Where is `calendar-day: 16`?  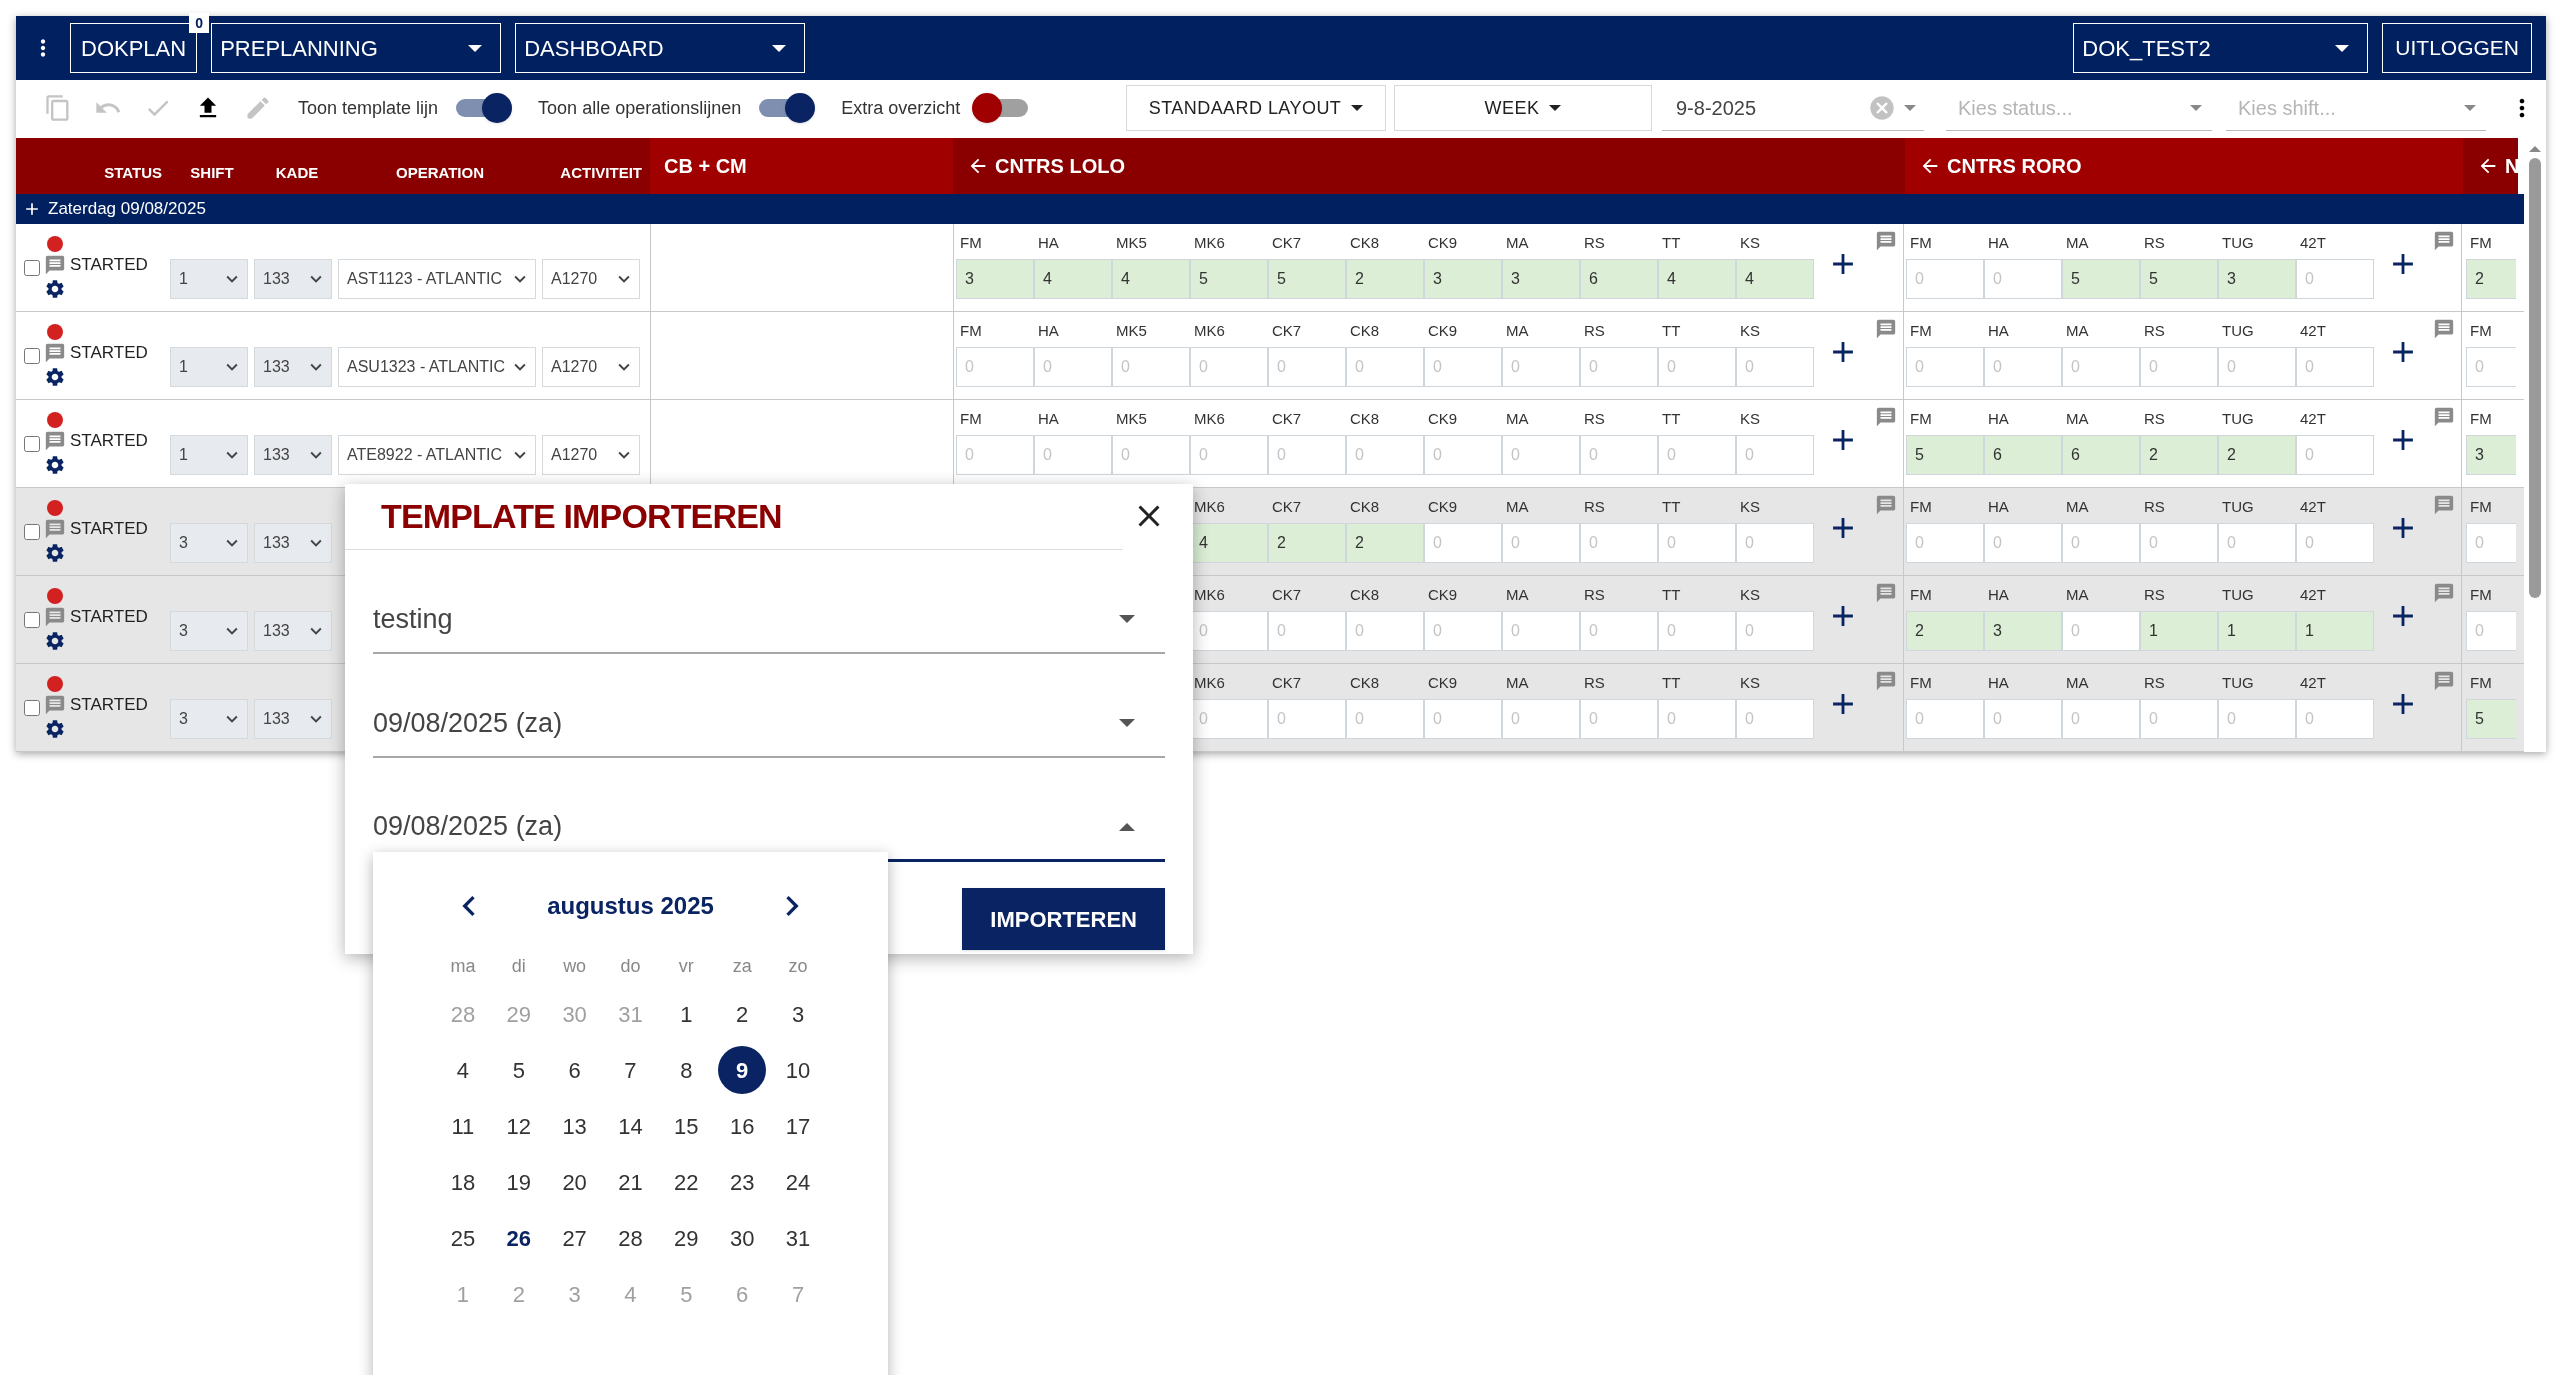 calendar-day: 16 is located at coordinates (742, 1126).